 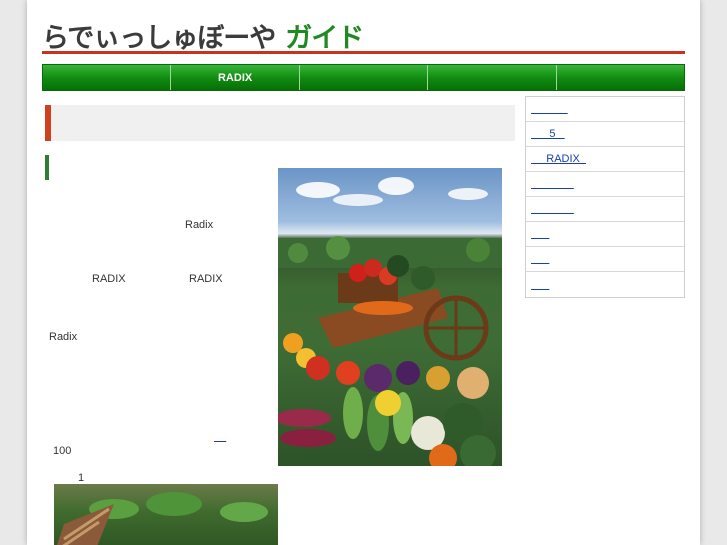 I want to click on site-logo: らでぃっしゅぼーや ガイド, so click(x=203, y=35).